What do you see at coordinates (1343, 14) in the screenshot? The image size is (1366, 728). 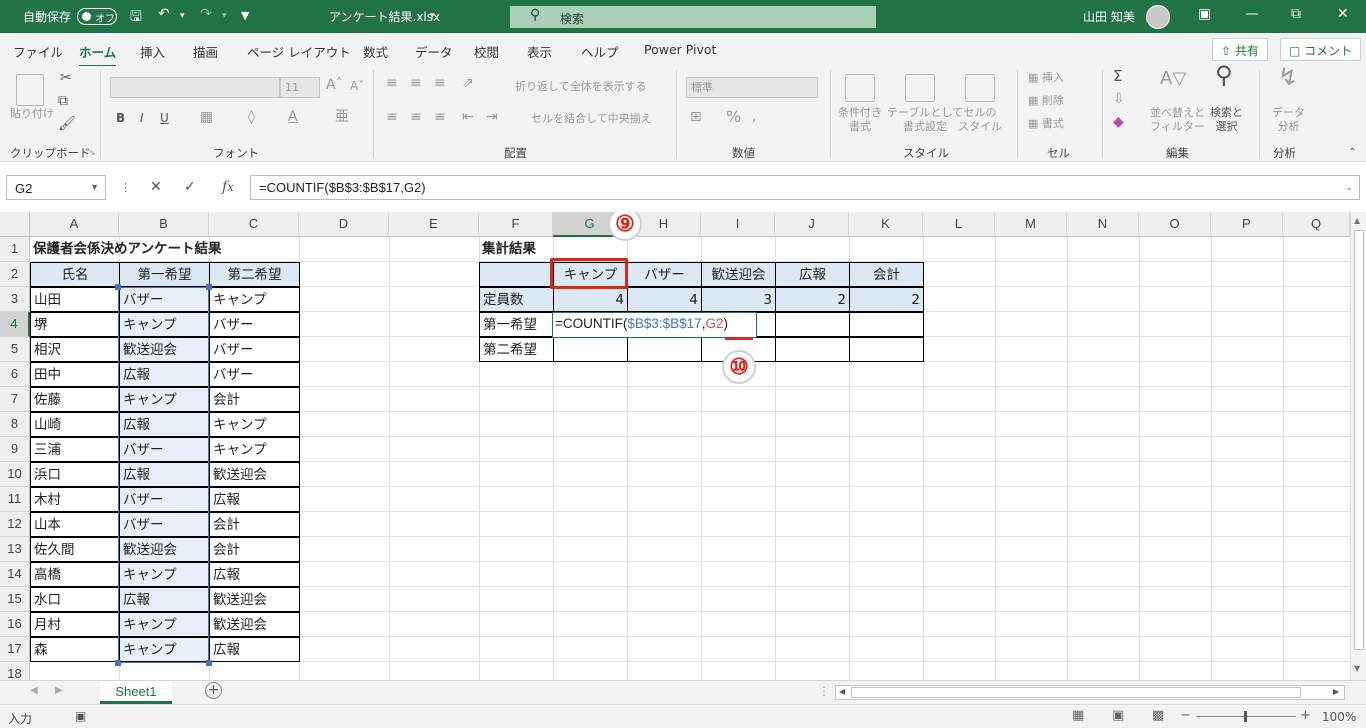 I see `close-icon: ✕` at bounding box center [1343, 14].